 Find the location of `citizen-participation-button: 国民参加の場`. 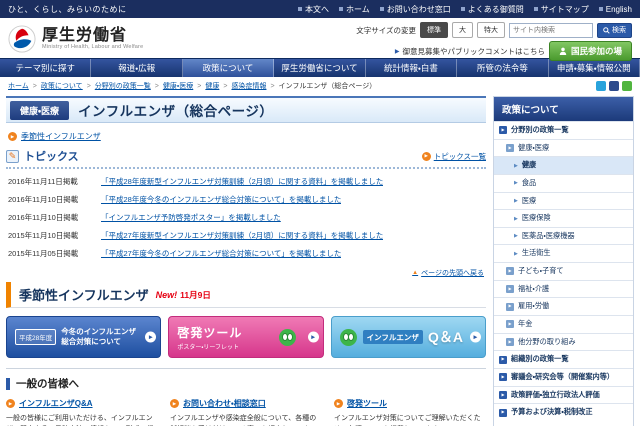

citizen-participation-button: 国民参加の場 is located at coordinates (590, 51).